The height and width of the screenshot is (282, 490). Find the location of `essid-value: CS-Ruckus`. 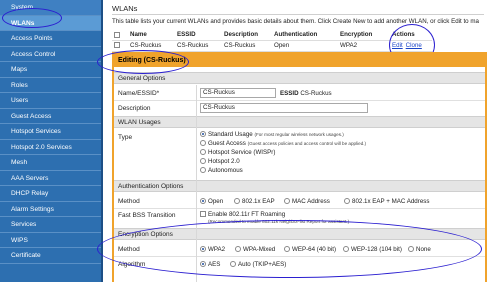

essid-value: CS-Ruckus is located at coordinates (316, 93).